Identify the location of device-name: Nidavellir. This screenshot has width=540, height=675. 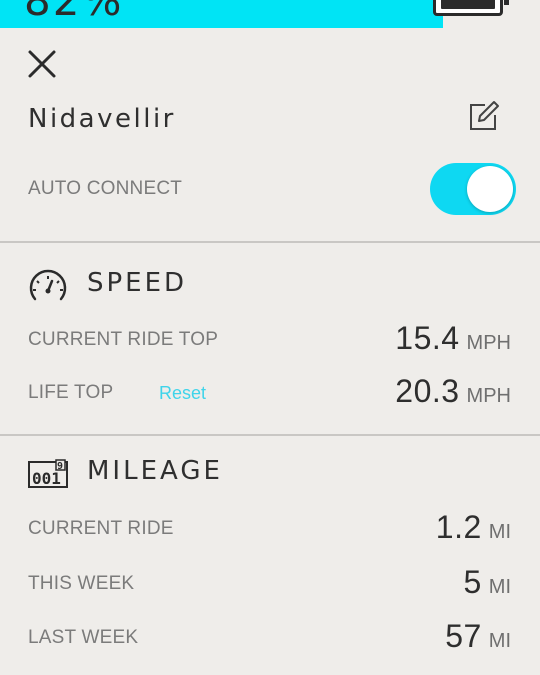
(102, 119).